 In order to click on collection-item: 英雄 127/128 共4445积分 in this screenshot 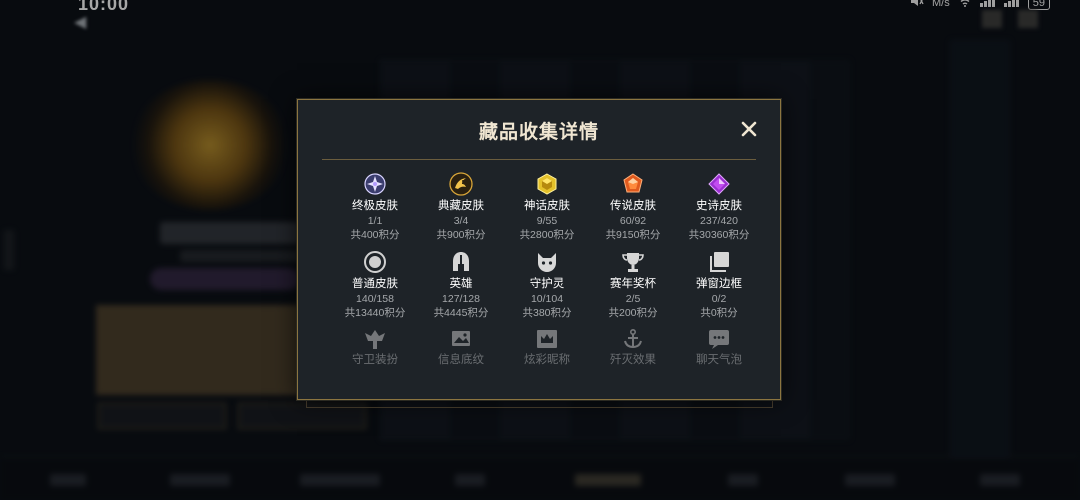, I will do `click(461, 289)`.